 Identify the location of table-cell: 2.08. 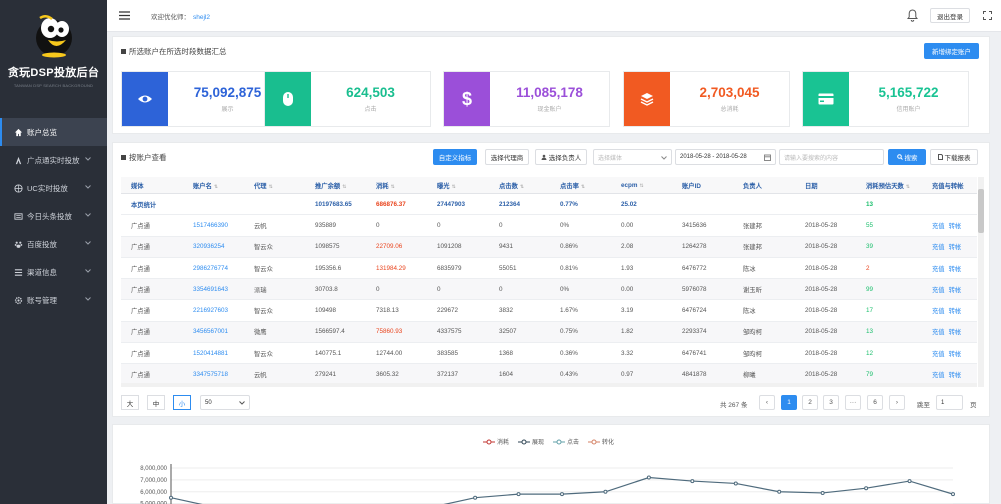
(627, 247).